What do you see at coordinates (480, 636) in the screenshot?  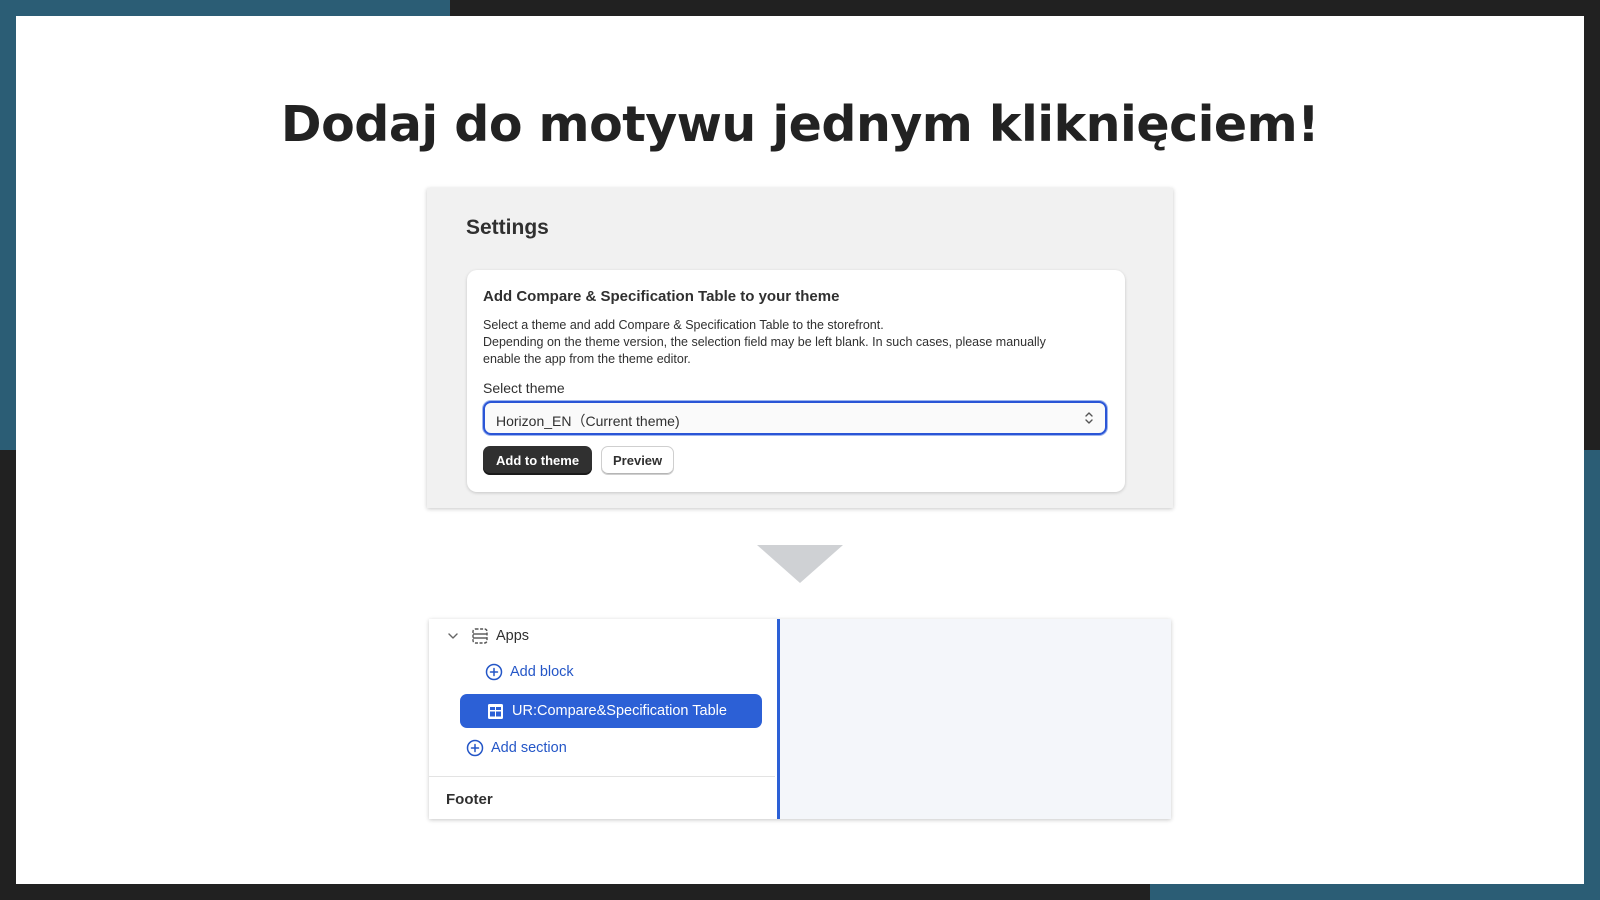 I see `apps-section-icon` at bounding box center [480, 636].